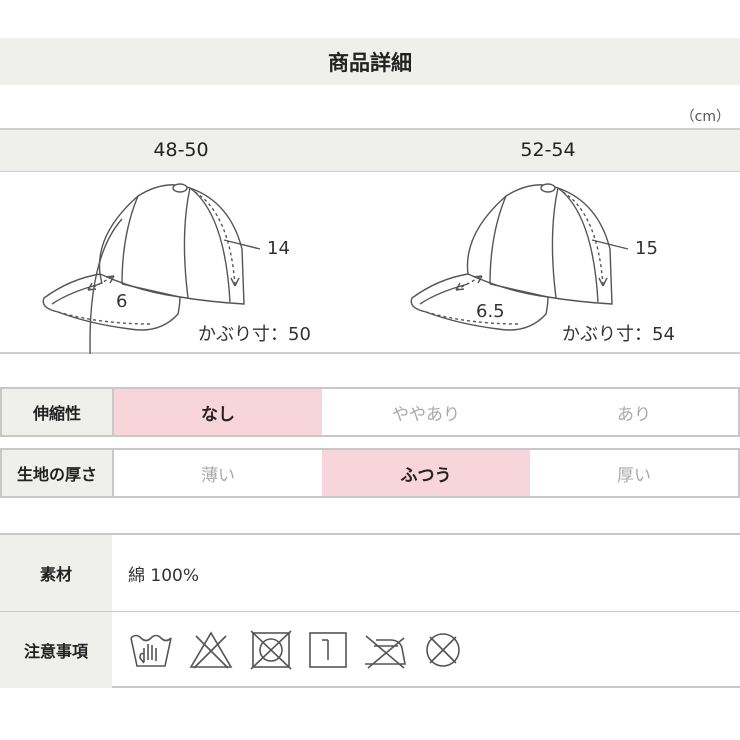 This screenshot has height=740, width=740. Describe the element at coordinates (370, 61) in the screenshot. I see `page-title: 商品詳細` at that location.